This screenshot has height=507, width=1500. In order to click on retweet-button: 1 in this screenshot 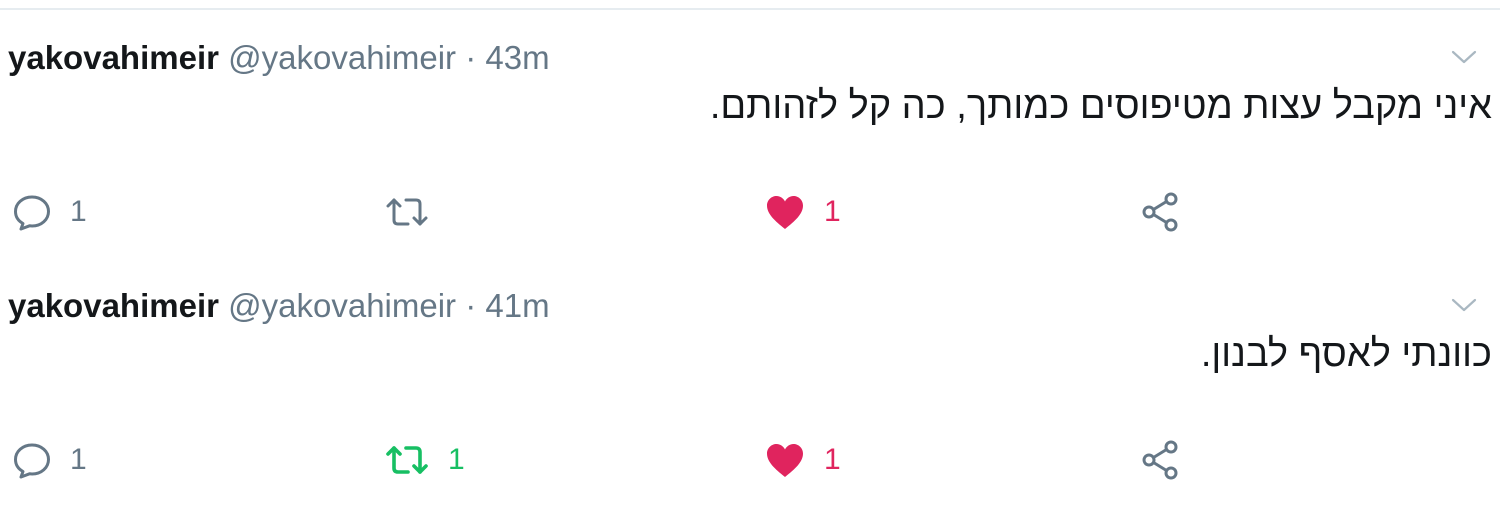, I will do `click(424, 460)`.